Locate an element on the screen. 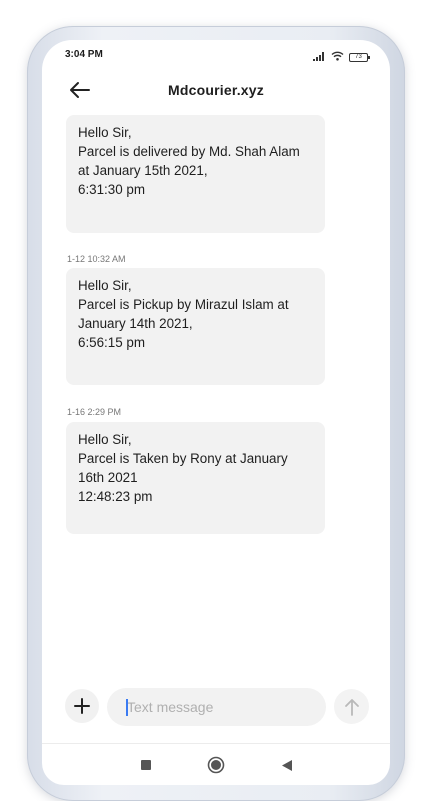 The height and width of the screenshot is (801, 427). message-line: at January 15th 2021, is located at coordinates (143, 170).